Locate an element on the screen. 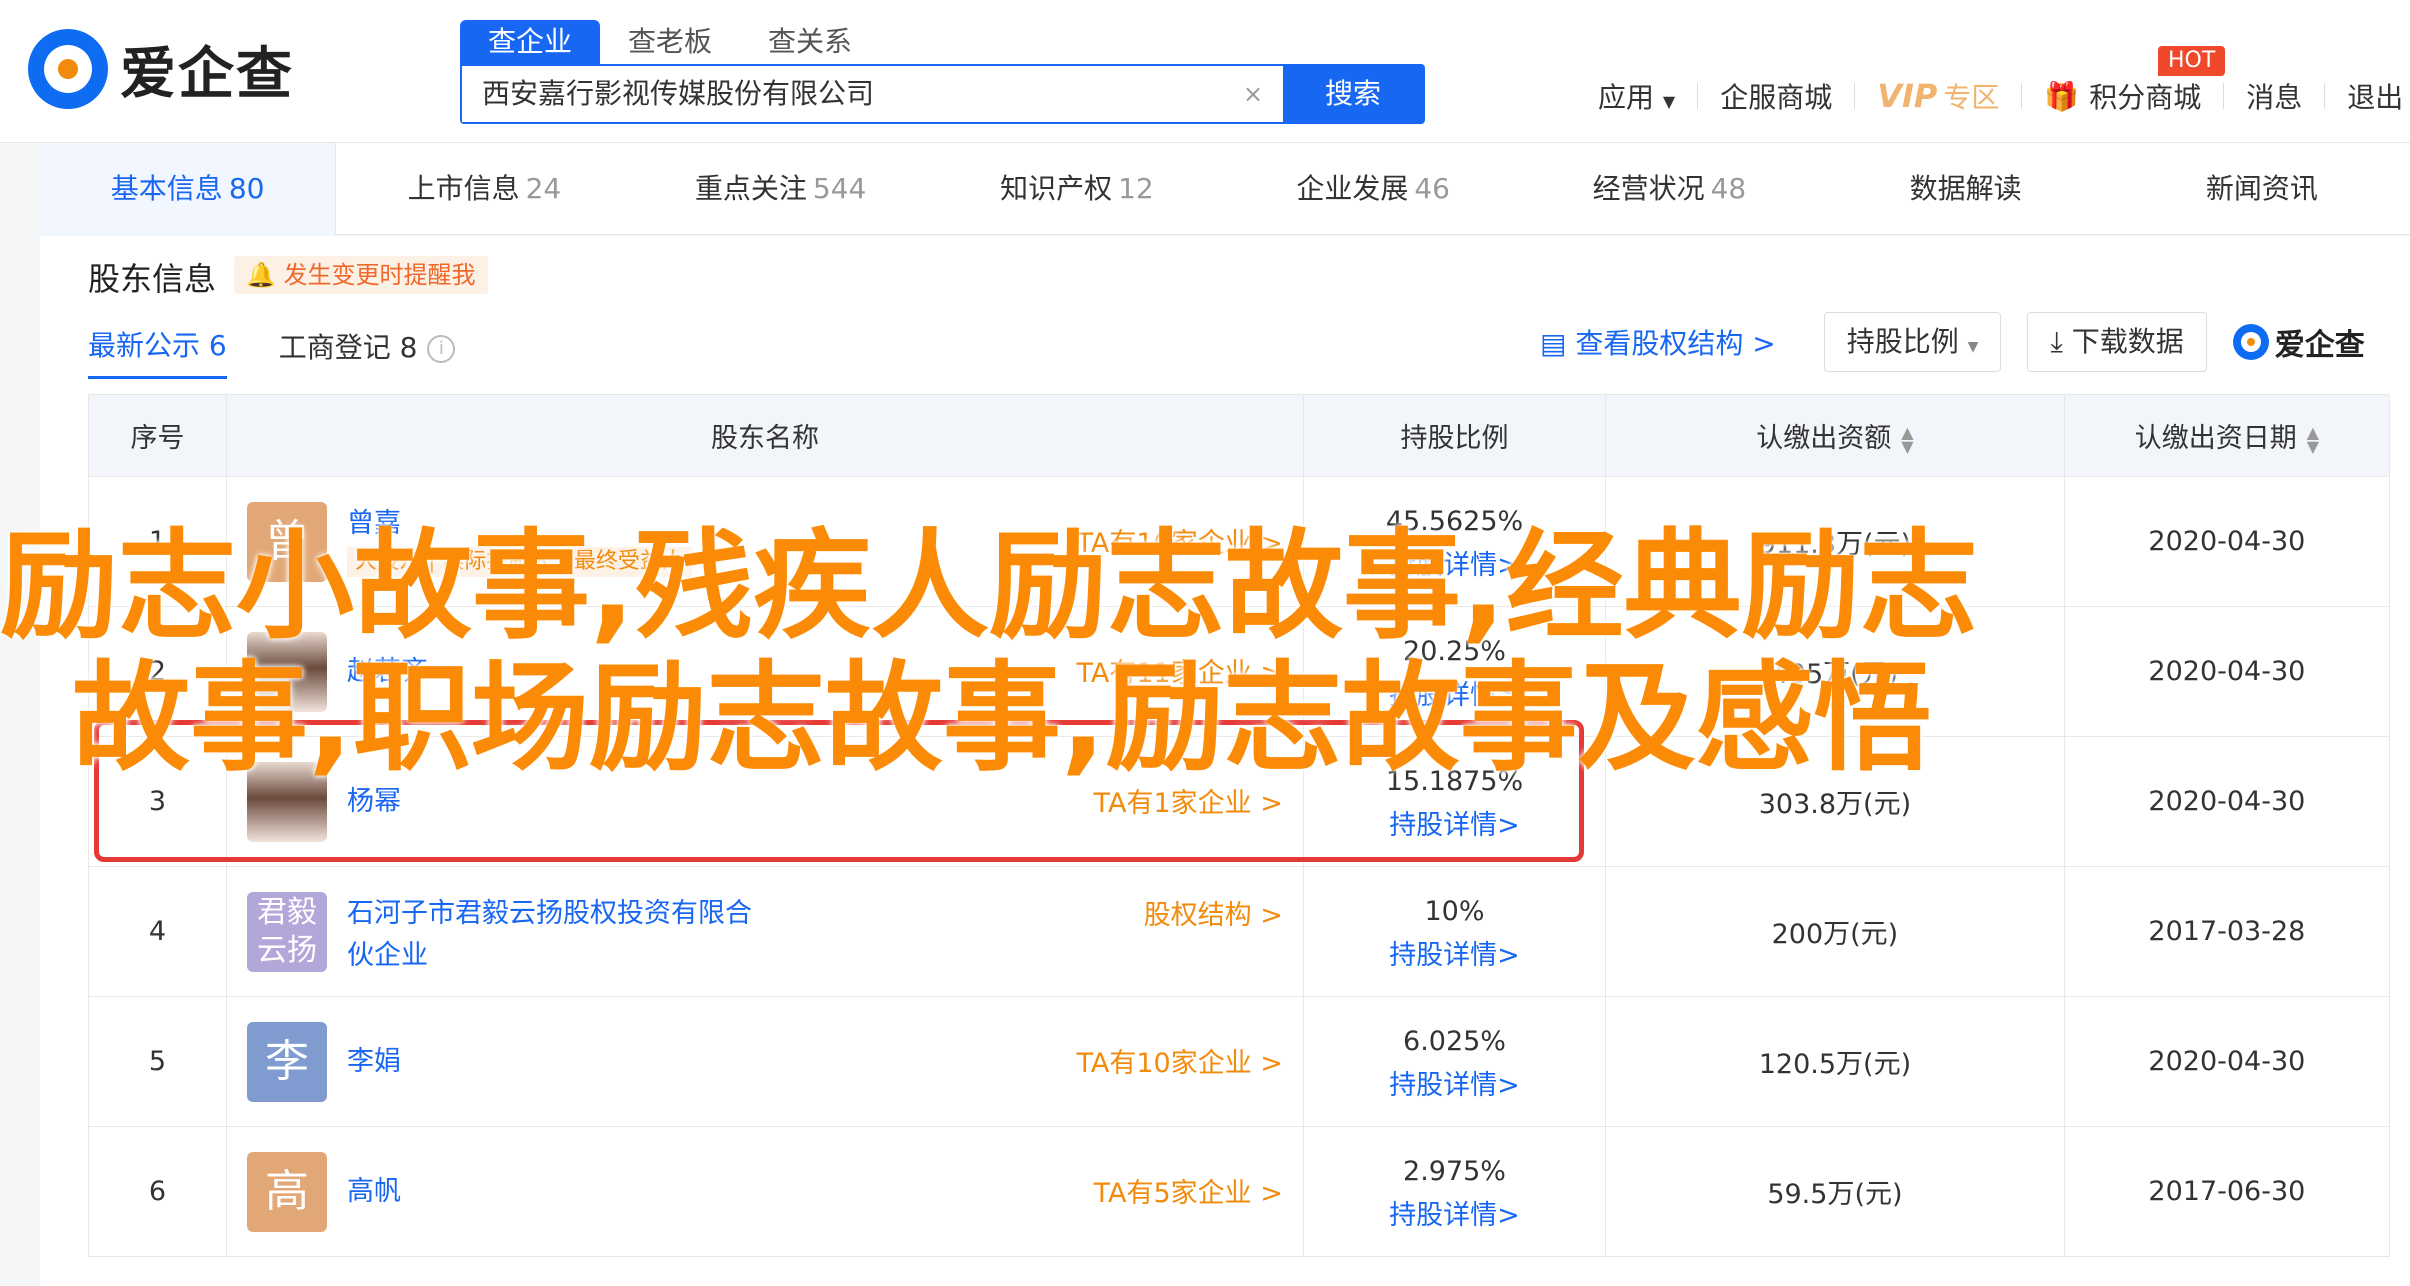 The image size is (2410, 1286). row-name-cell: 君毅云扬 石河子市君毅云扬股权投资有限合伙企业 股权结构 > is located at coordinates (765, 931).